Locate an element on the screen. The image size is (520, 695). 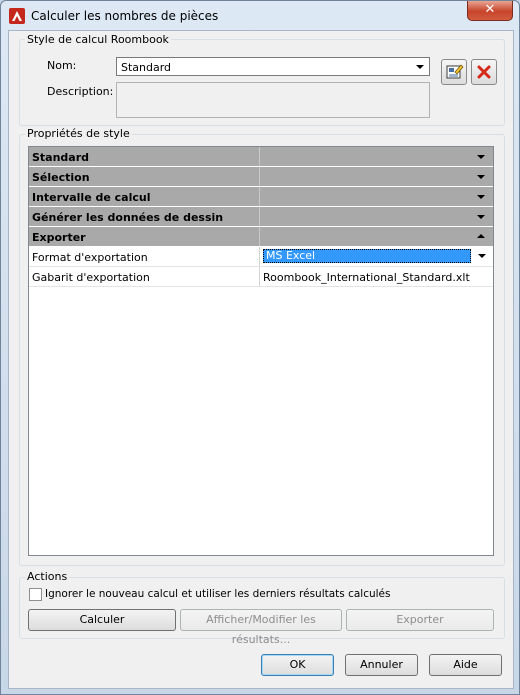
description-field is located at coordinates (273, 100).